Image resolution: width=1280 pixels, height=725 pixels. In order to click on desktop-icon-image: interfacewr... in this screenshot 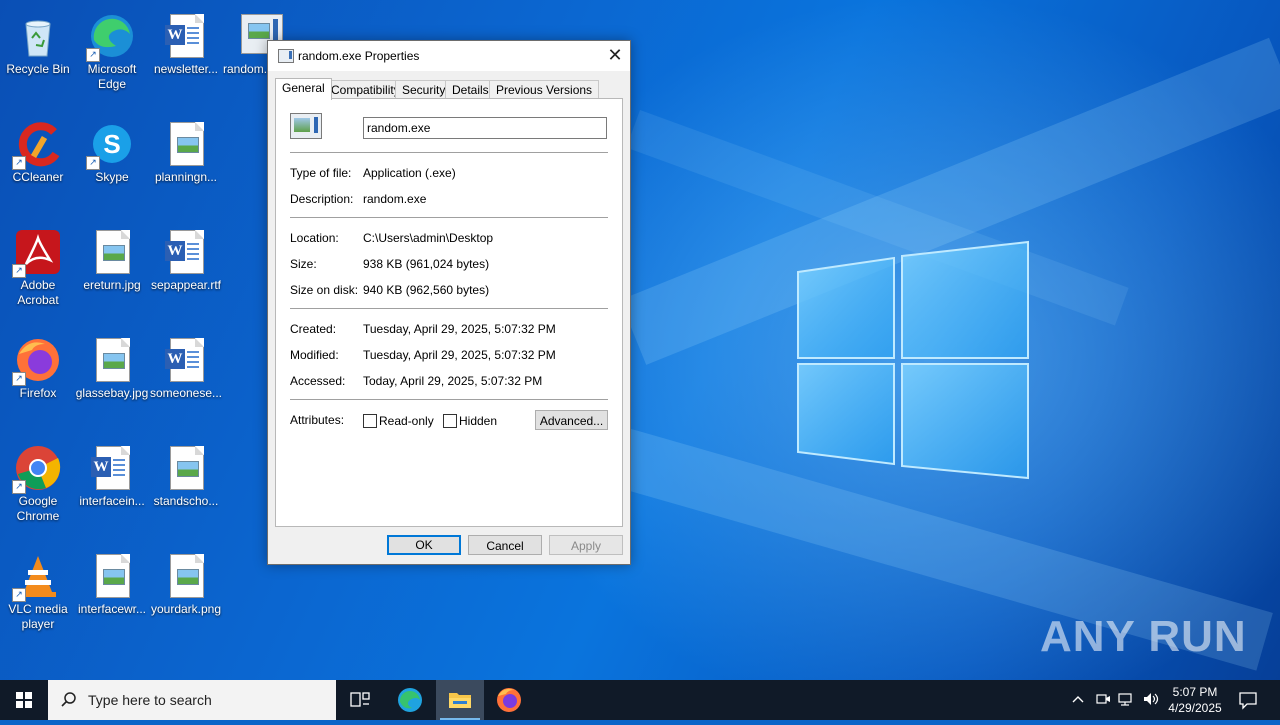, I will do `click(112, 582)`.